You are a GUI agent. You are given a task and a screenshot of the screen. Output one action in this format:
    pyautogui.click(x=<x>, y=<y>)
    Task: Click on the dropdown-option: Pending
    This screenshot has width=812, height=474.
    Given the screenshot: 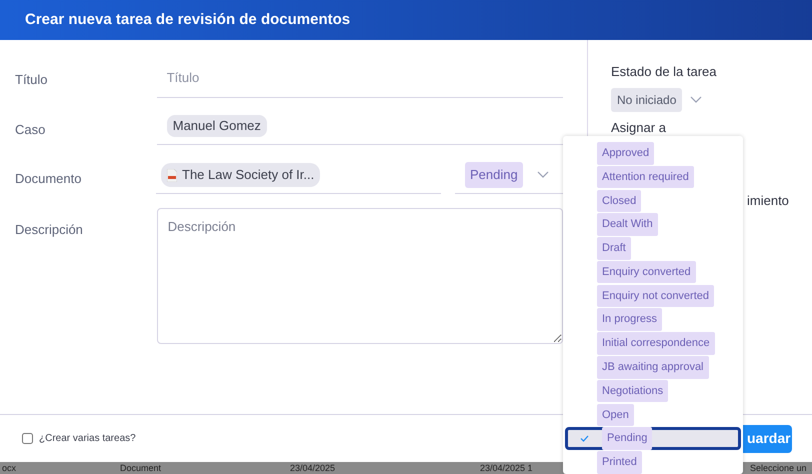 What is the action you would take?
    pyautogui.click(x=653, y=438)
    